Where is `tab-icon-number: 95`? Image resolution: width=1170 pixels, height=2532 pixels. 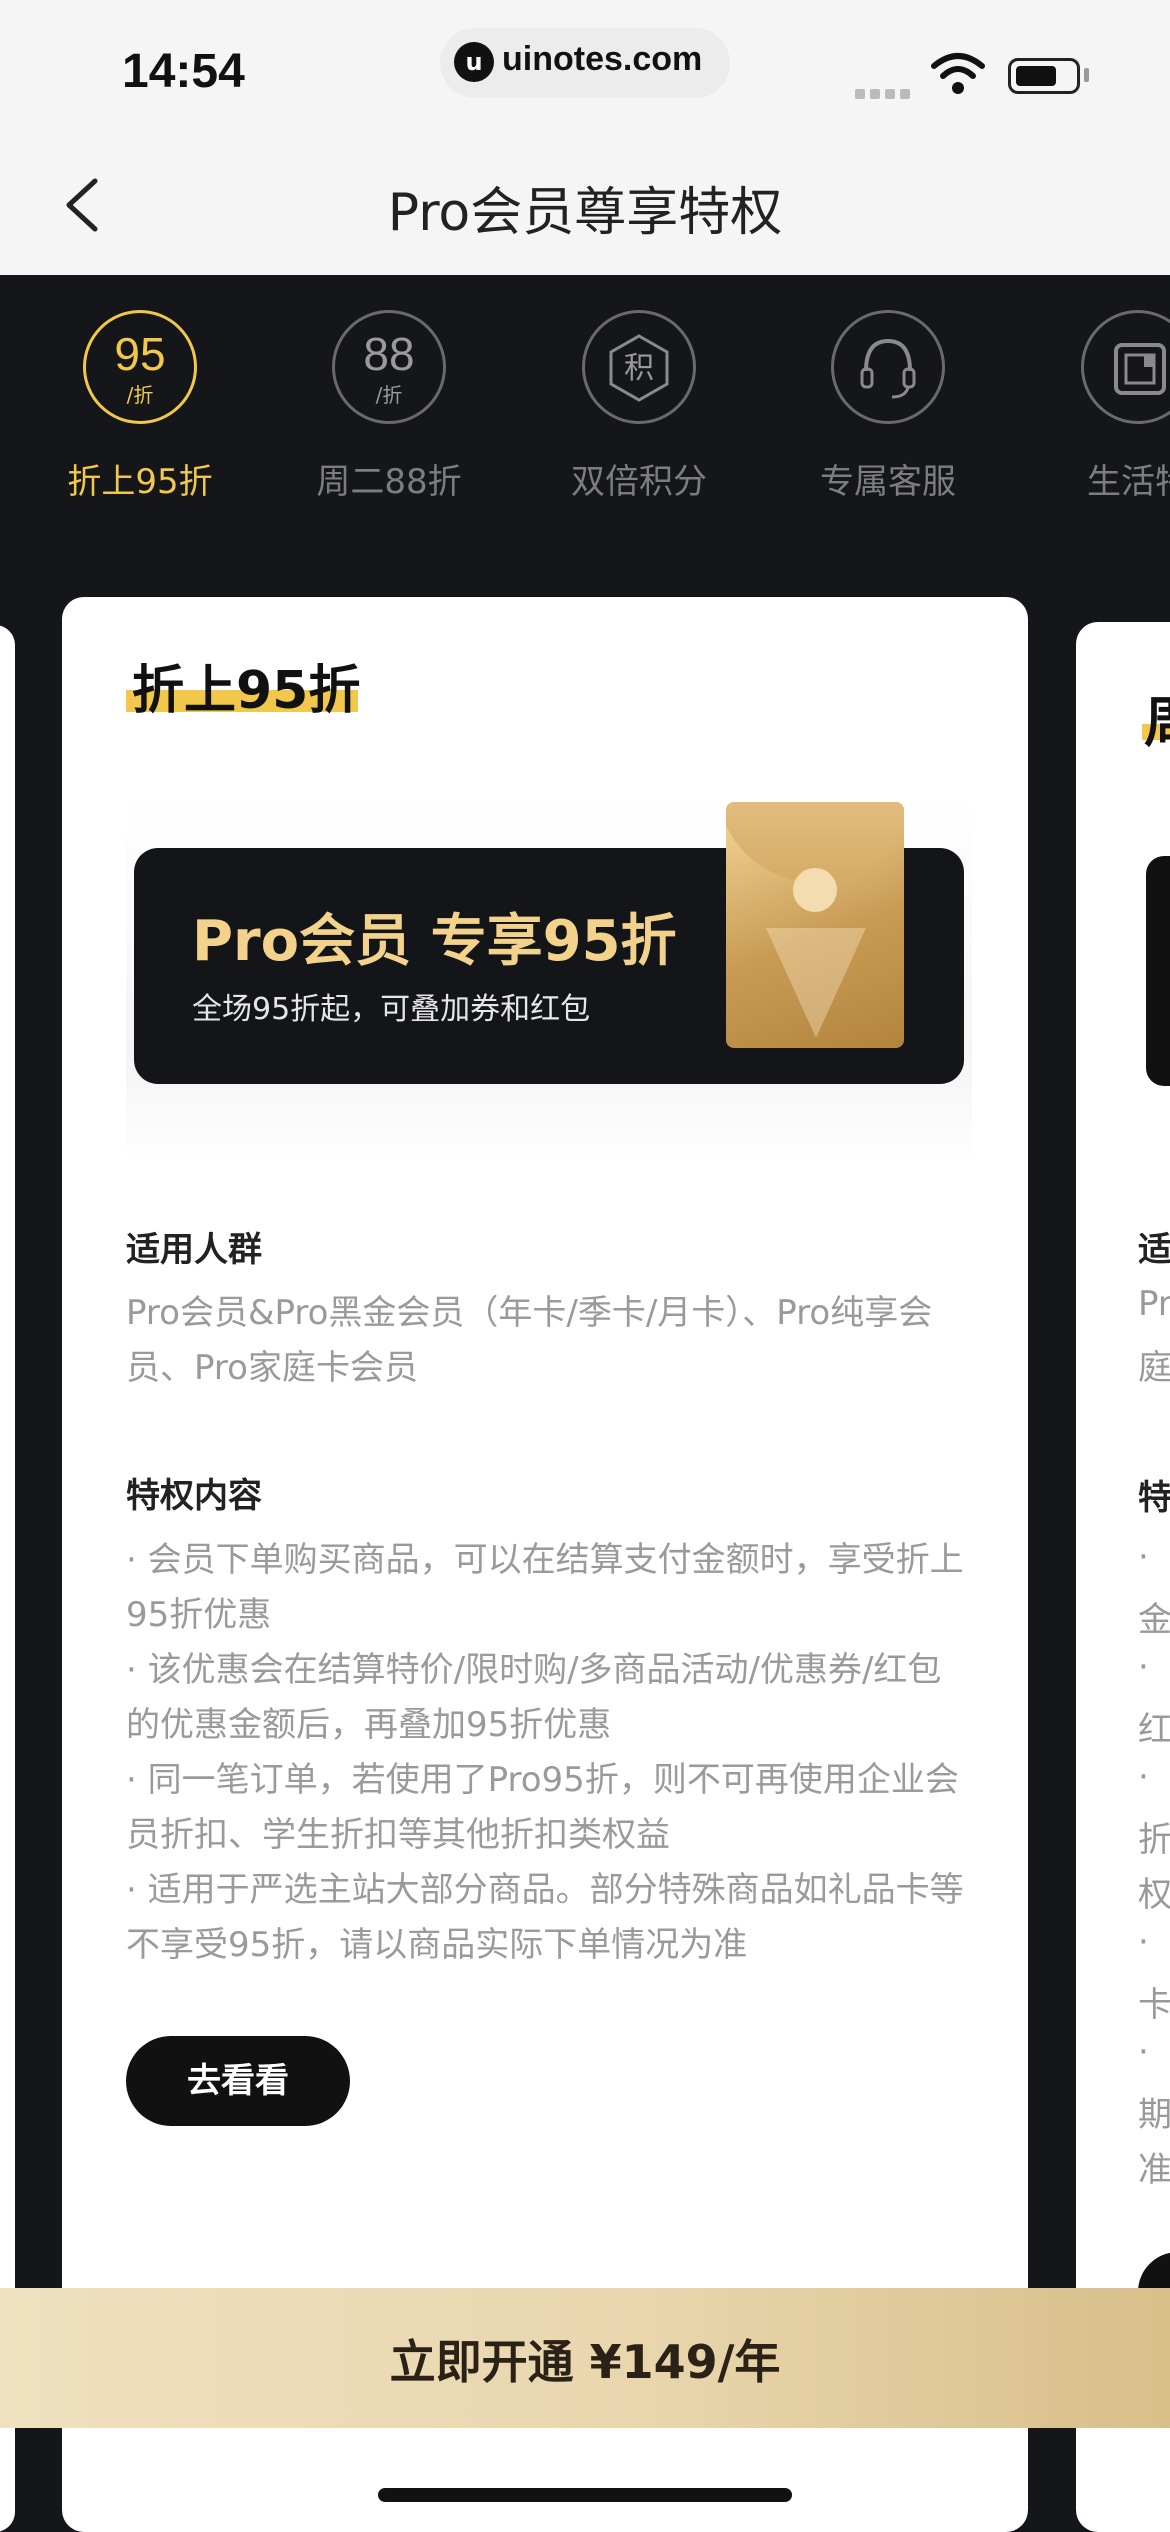 tab-icon-number: 95 is located at coordinates (140, 354).